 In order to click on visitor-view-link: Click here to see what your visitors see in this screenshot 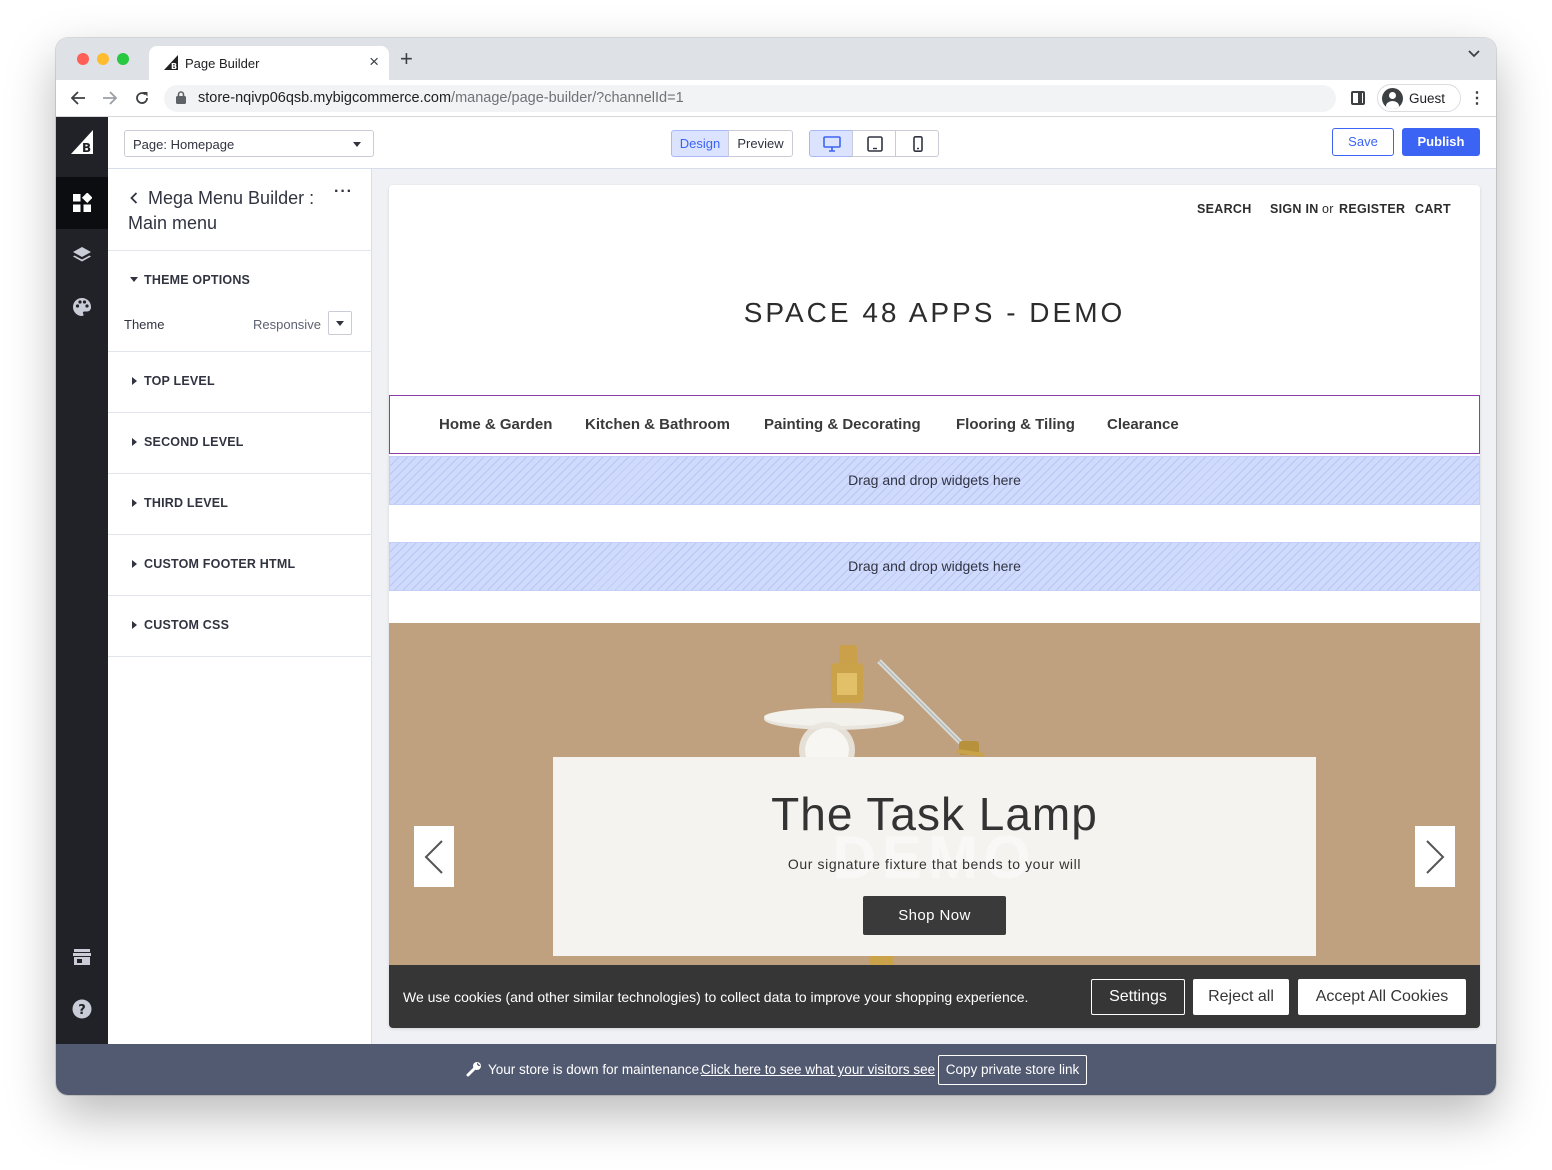, I will do `click(818, 1069)`.